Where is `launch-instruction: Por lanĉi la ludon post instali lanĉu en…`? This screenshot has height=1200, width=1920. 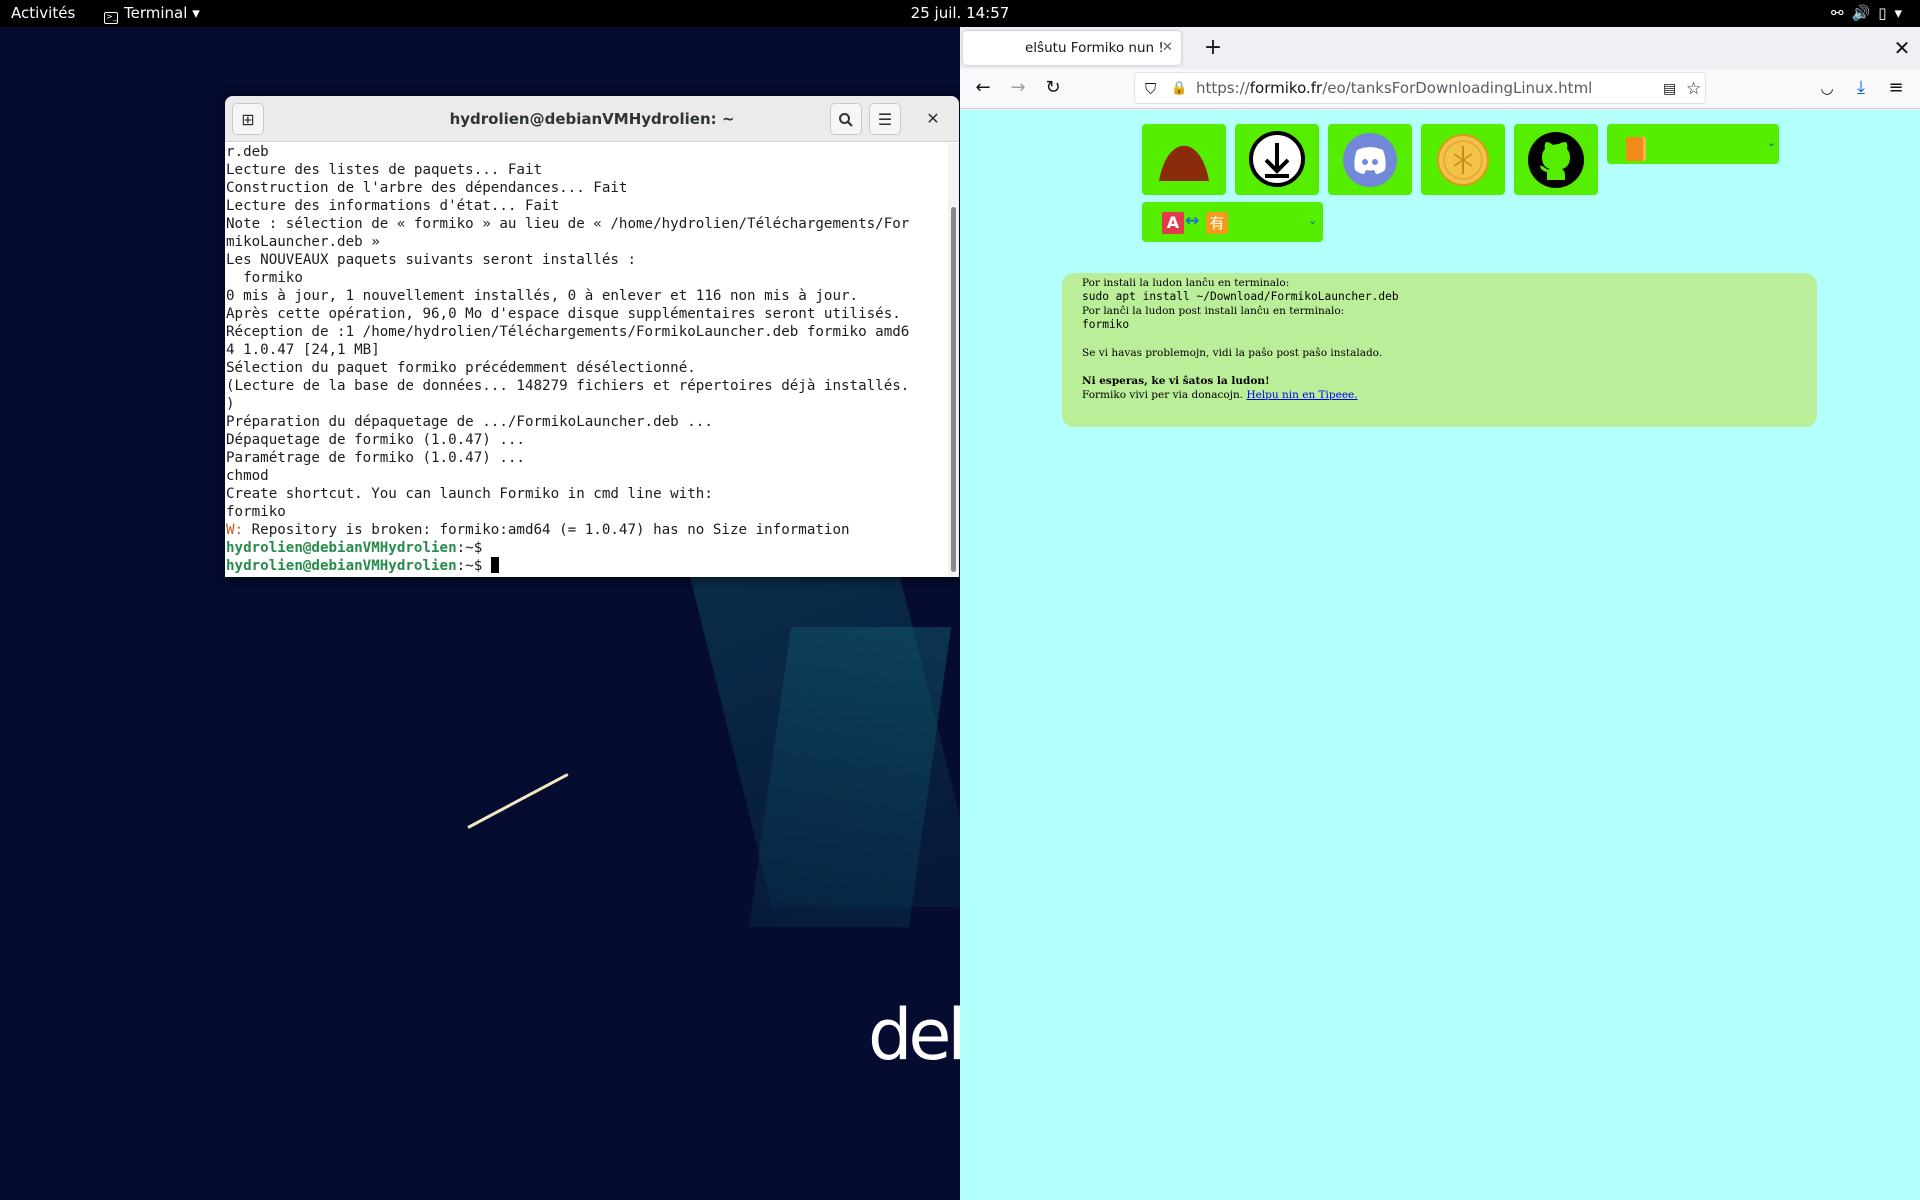 launch-instruction: Por lanĉi la ludon post instali lanĉu en… is located at coordinates (1213, 311).